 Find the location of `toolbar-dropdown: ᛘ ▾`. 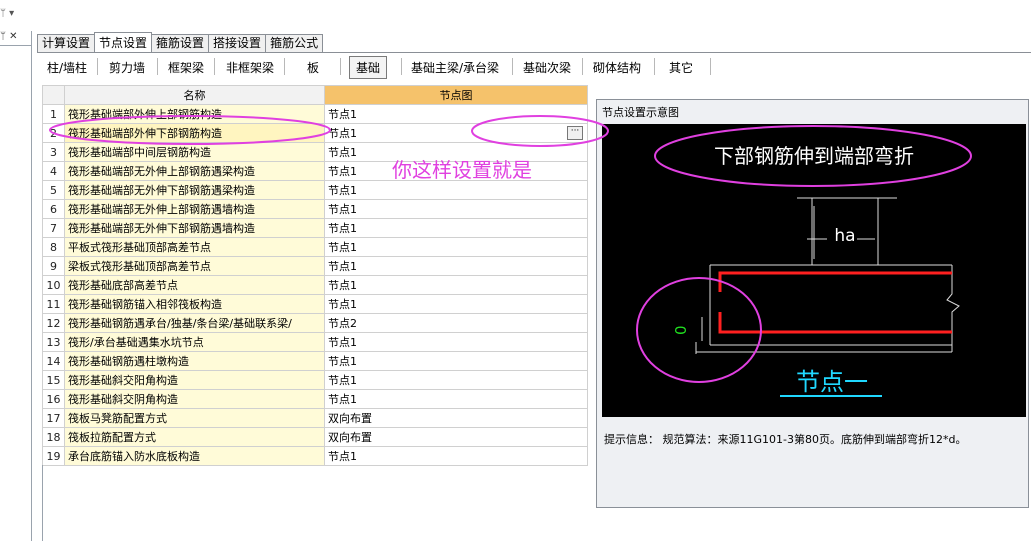

toolbar-dropdown: ᛘ ▾ is located at coordinates (7, 13).